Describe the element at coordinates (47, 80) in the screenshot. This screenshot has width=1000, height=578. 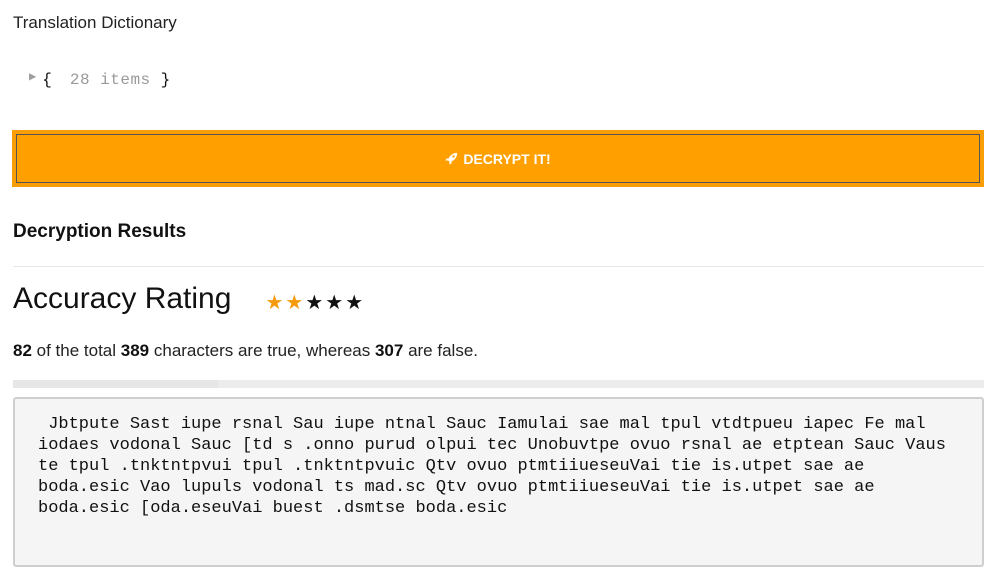
I see `json-open-brace: {` at that location.